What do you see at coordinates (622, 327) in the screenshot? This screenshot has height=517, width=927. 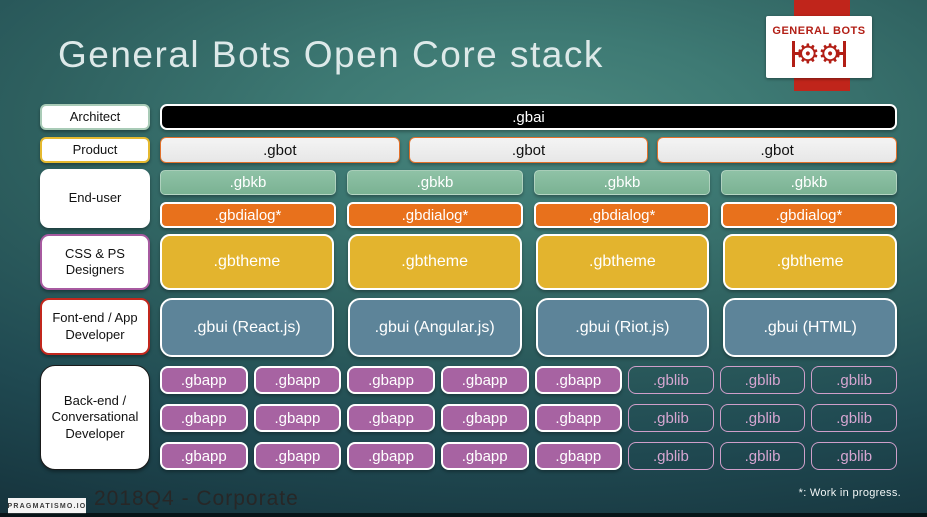 I see `stack-box-gbui-riot: .gbui (Riot.js)` at bounding box center [622, 327].